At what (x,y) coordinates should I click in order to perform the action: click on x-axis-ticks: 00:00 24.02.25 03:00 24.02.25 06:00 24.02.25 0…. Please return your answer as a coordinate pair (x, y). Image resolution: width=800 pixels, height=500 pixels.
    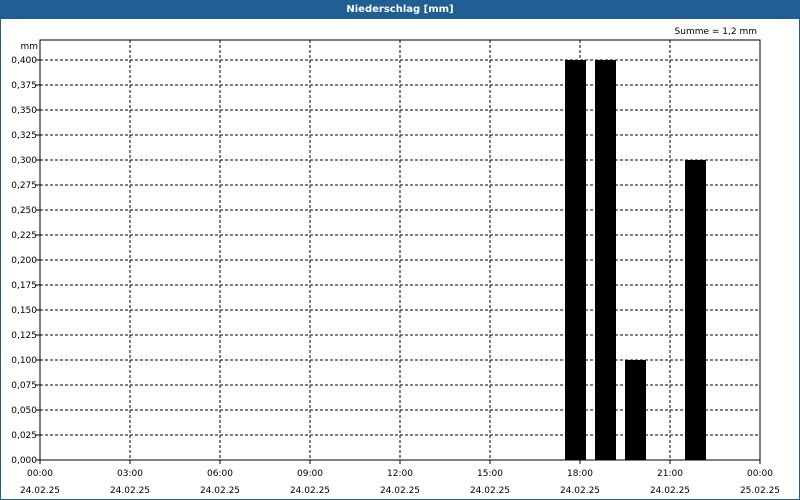
    Looking at the image, I should click on (400, 478).